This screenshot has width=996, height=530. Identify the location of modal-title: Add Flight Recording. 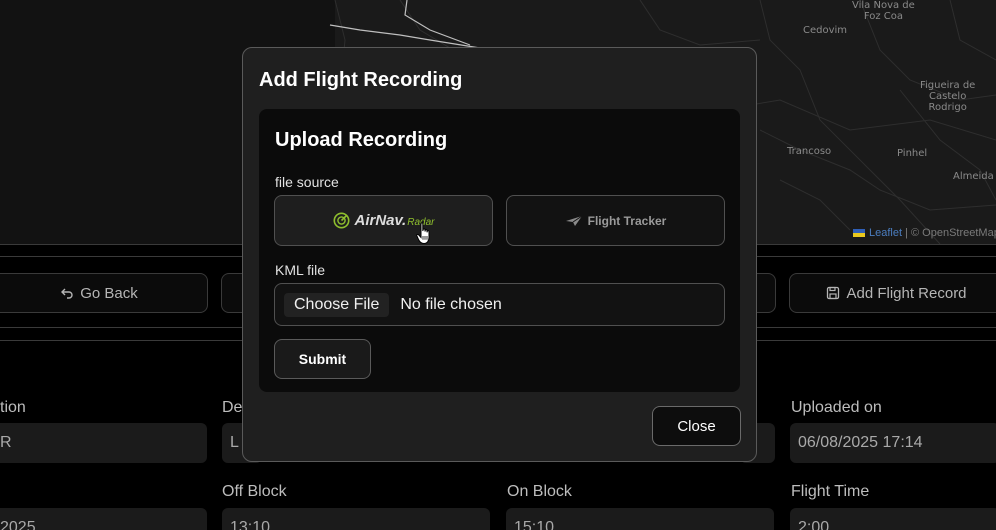
(361, 80).